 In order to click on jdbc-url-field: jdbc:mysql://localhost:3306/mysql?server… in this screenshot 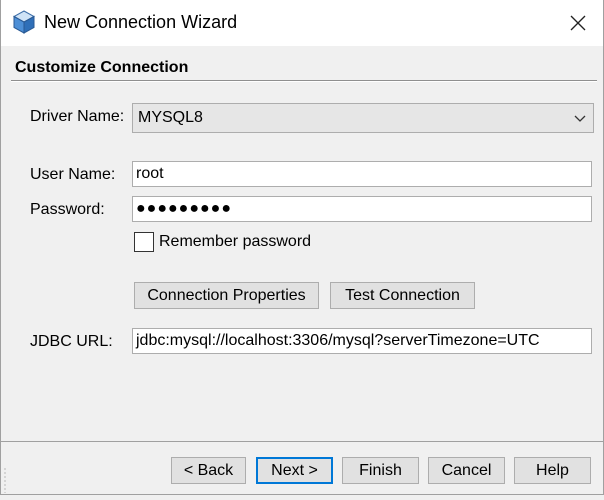, I will do `click(362, 341)`.